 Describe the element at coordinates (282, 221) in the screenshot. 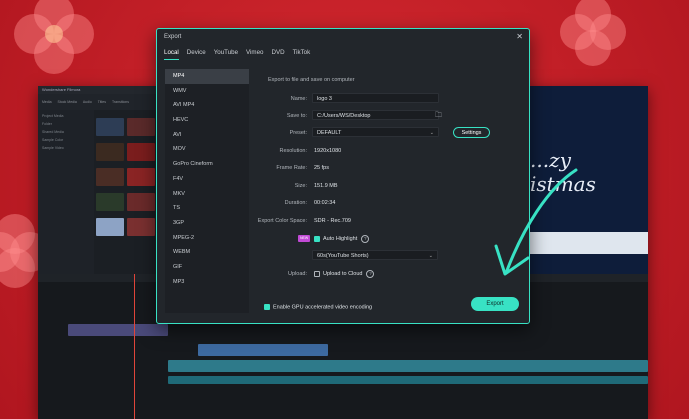

I see `color-space-label: Export Color Space:` at that location.